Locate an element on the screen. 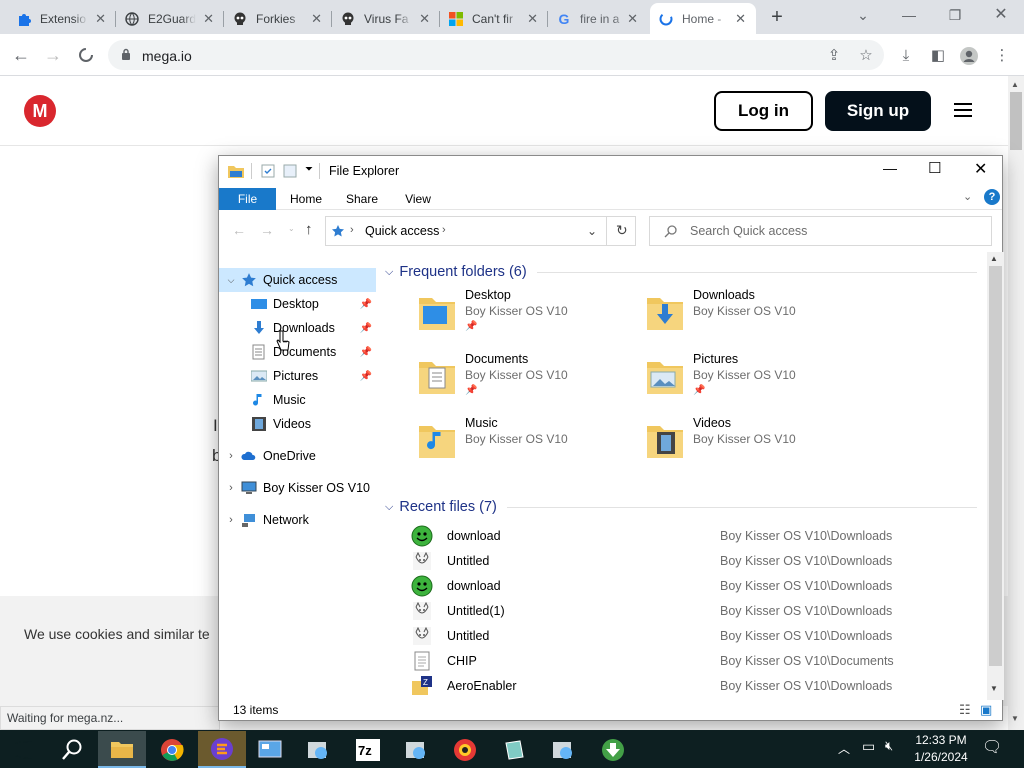 This screenshot has width=1024, height=768. taskbar-app-e is located at coordinates (222, 749).